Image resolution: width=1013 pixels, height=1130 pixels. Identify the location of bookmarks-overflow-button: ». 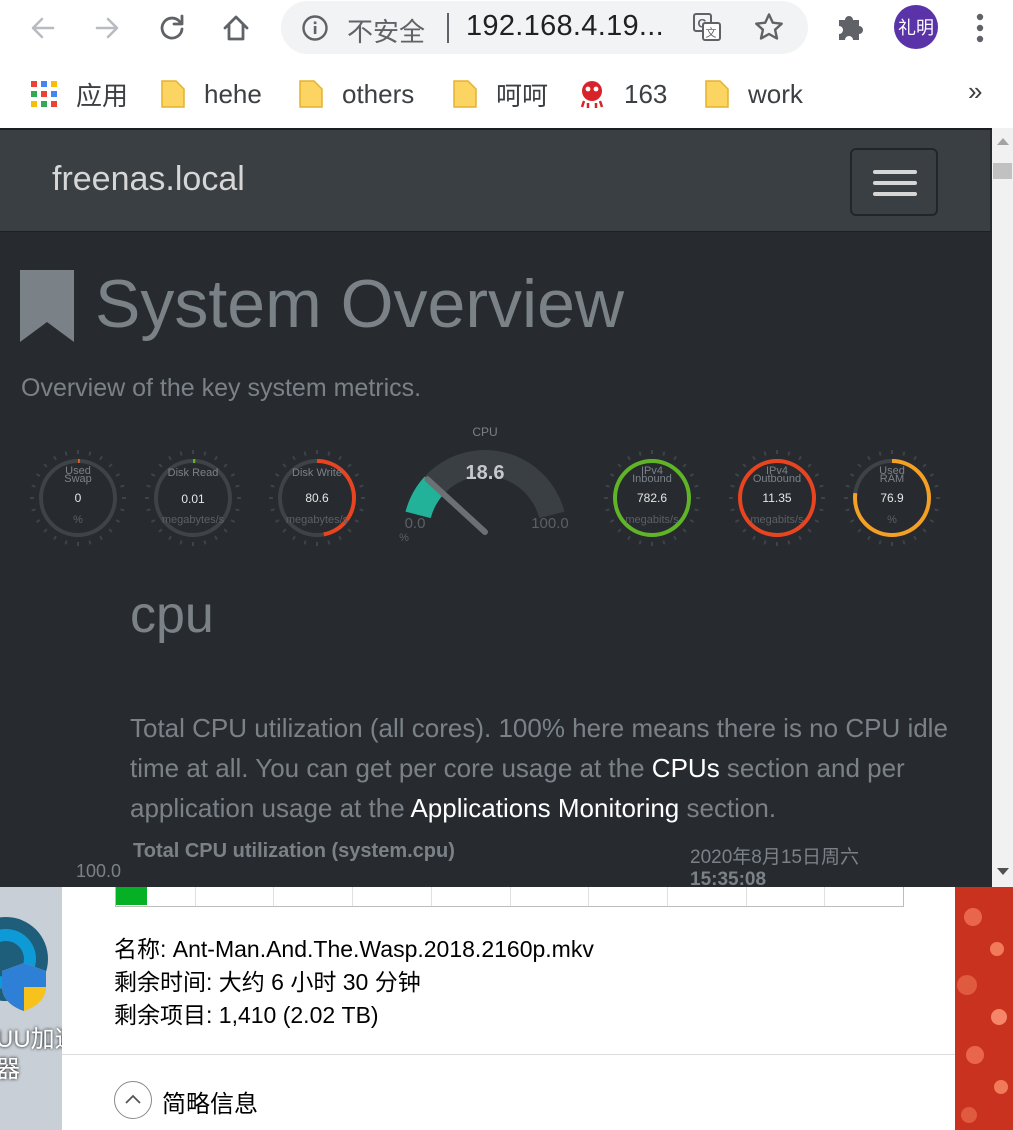
(975, 91).